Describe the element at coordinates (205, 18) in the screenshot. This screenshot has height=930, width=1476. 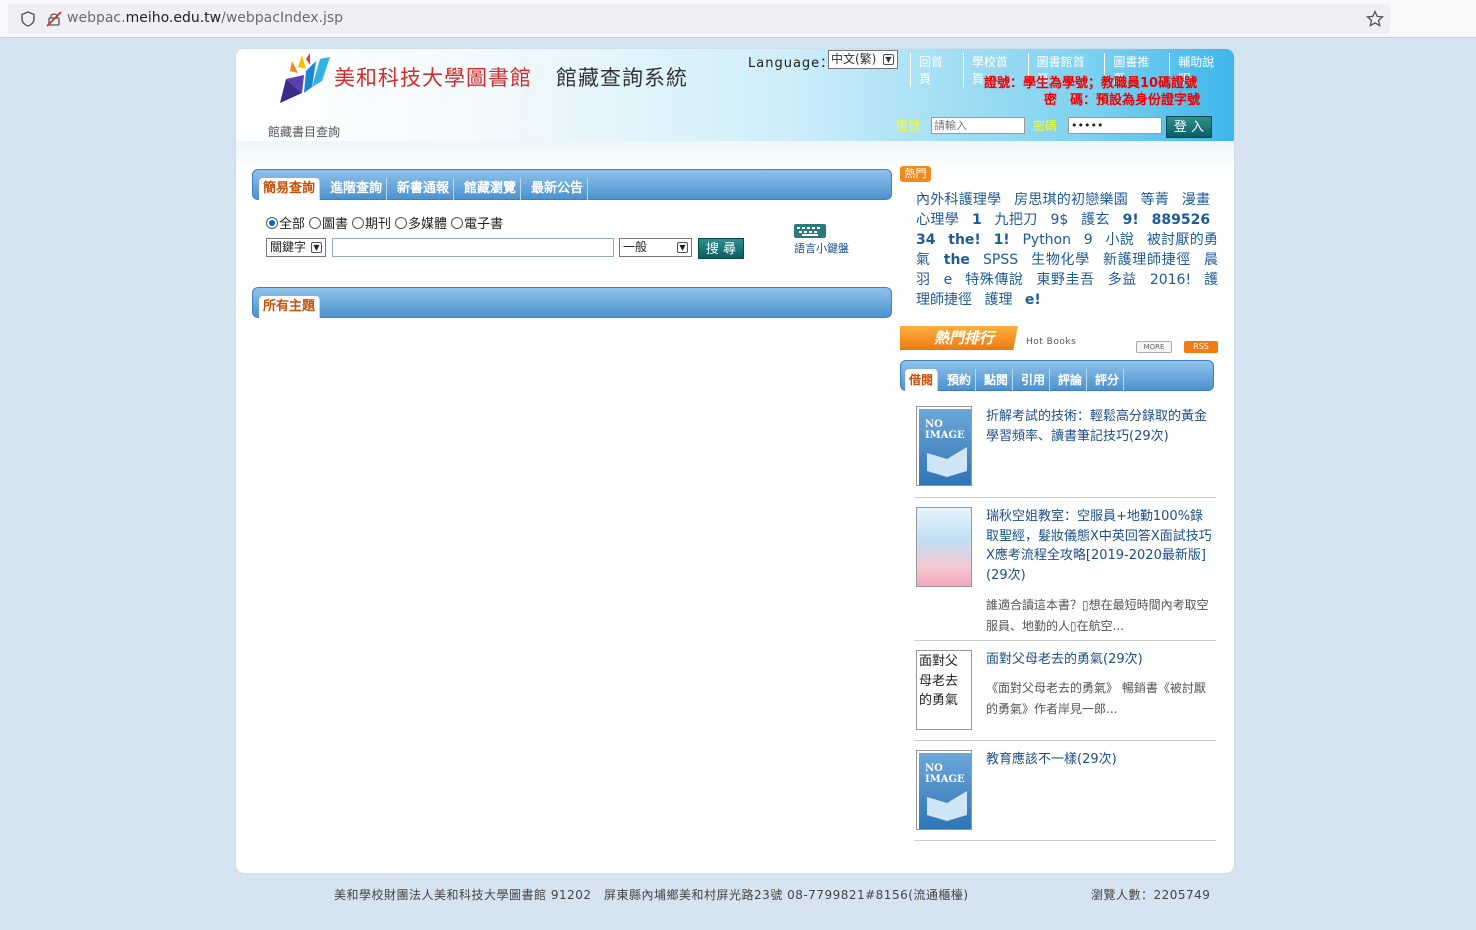
I see `url-text: webpac.meiho.edu.tw/webpacIndex.jsp` at that location.